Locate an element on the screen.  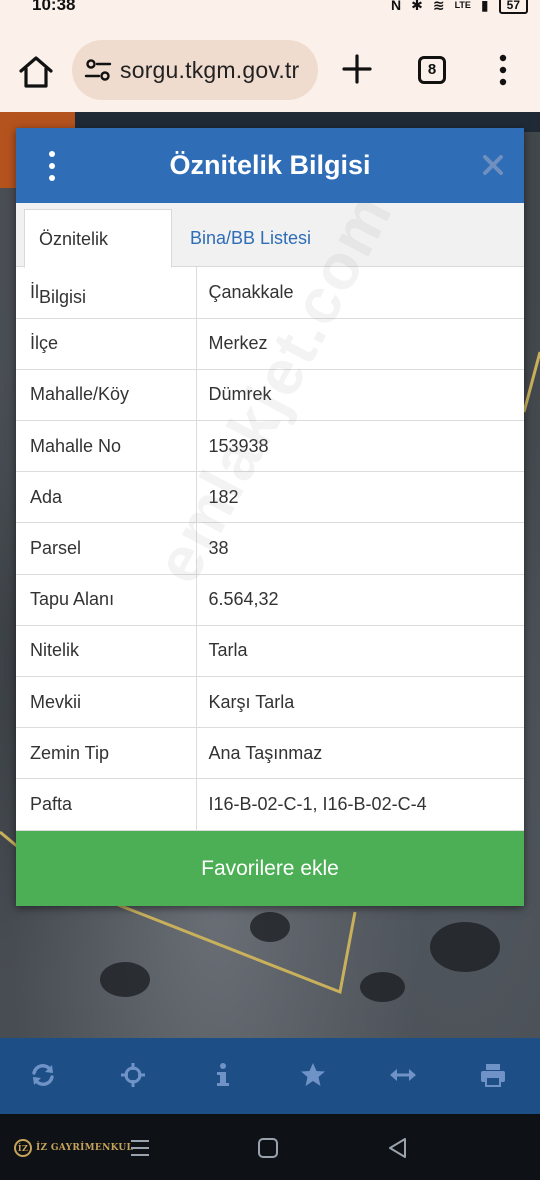
brand-logo: İZ İZ GAYRİMENKUL is located at coordinates (73, 1148).